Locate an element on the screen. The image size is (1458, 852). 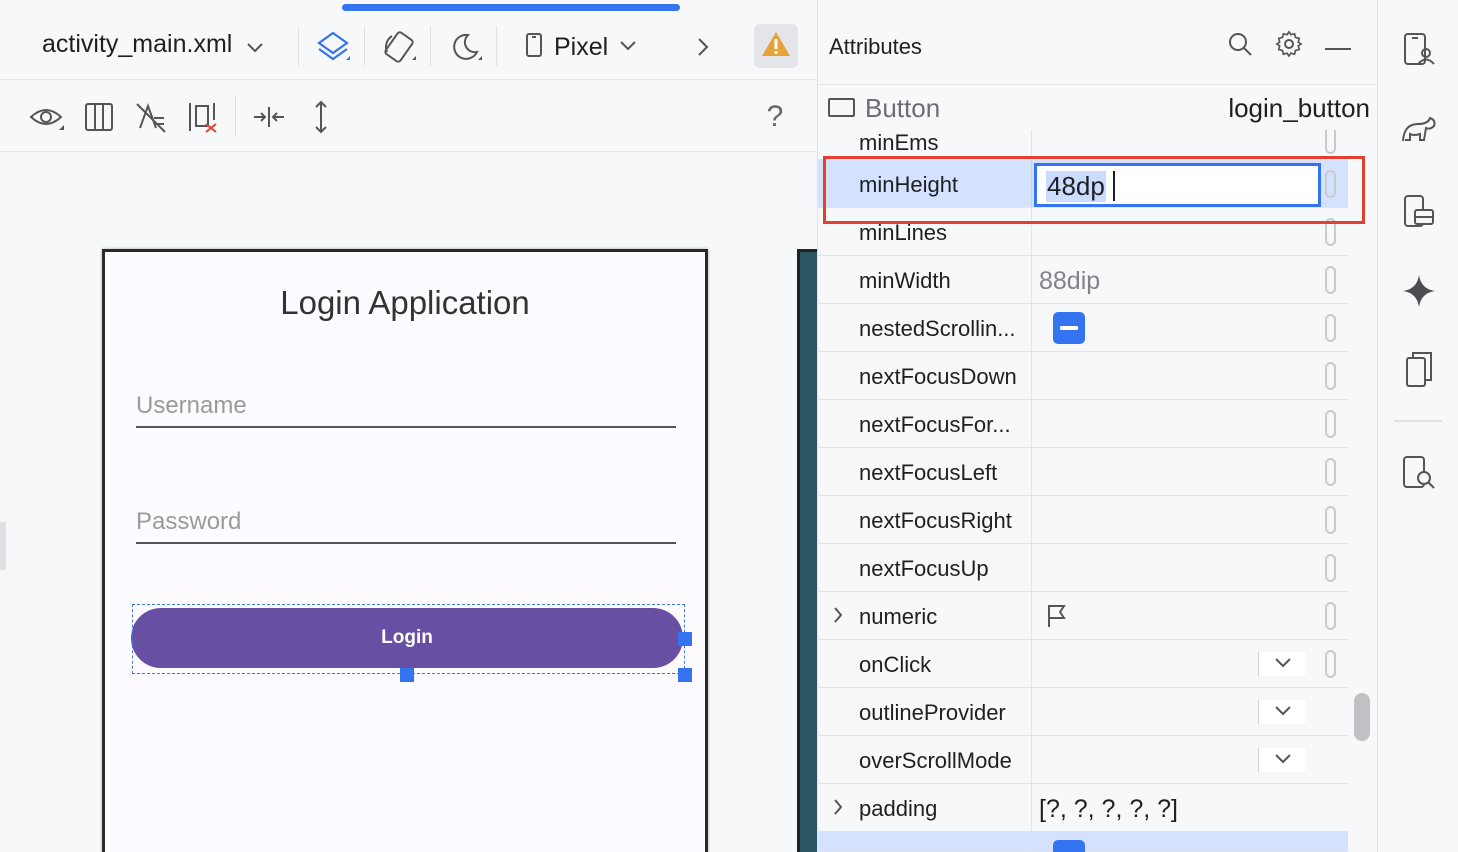
component-id: login_button is located at coordinates (1299, 108).